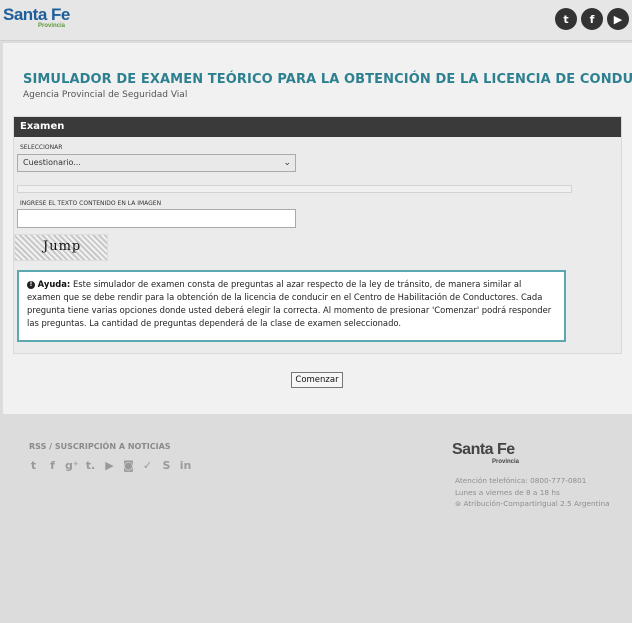 Image resolution: width=632 pixels, height=623 pixels. What do you see at coordinates (506, 462) in the screenshot?
I see `footer-logo-sub: Provincia` at bounding box center [506, 462].